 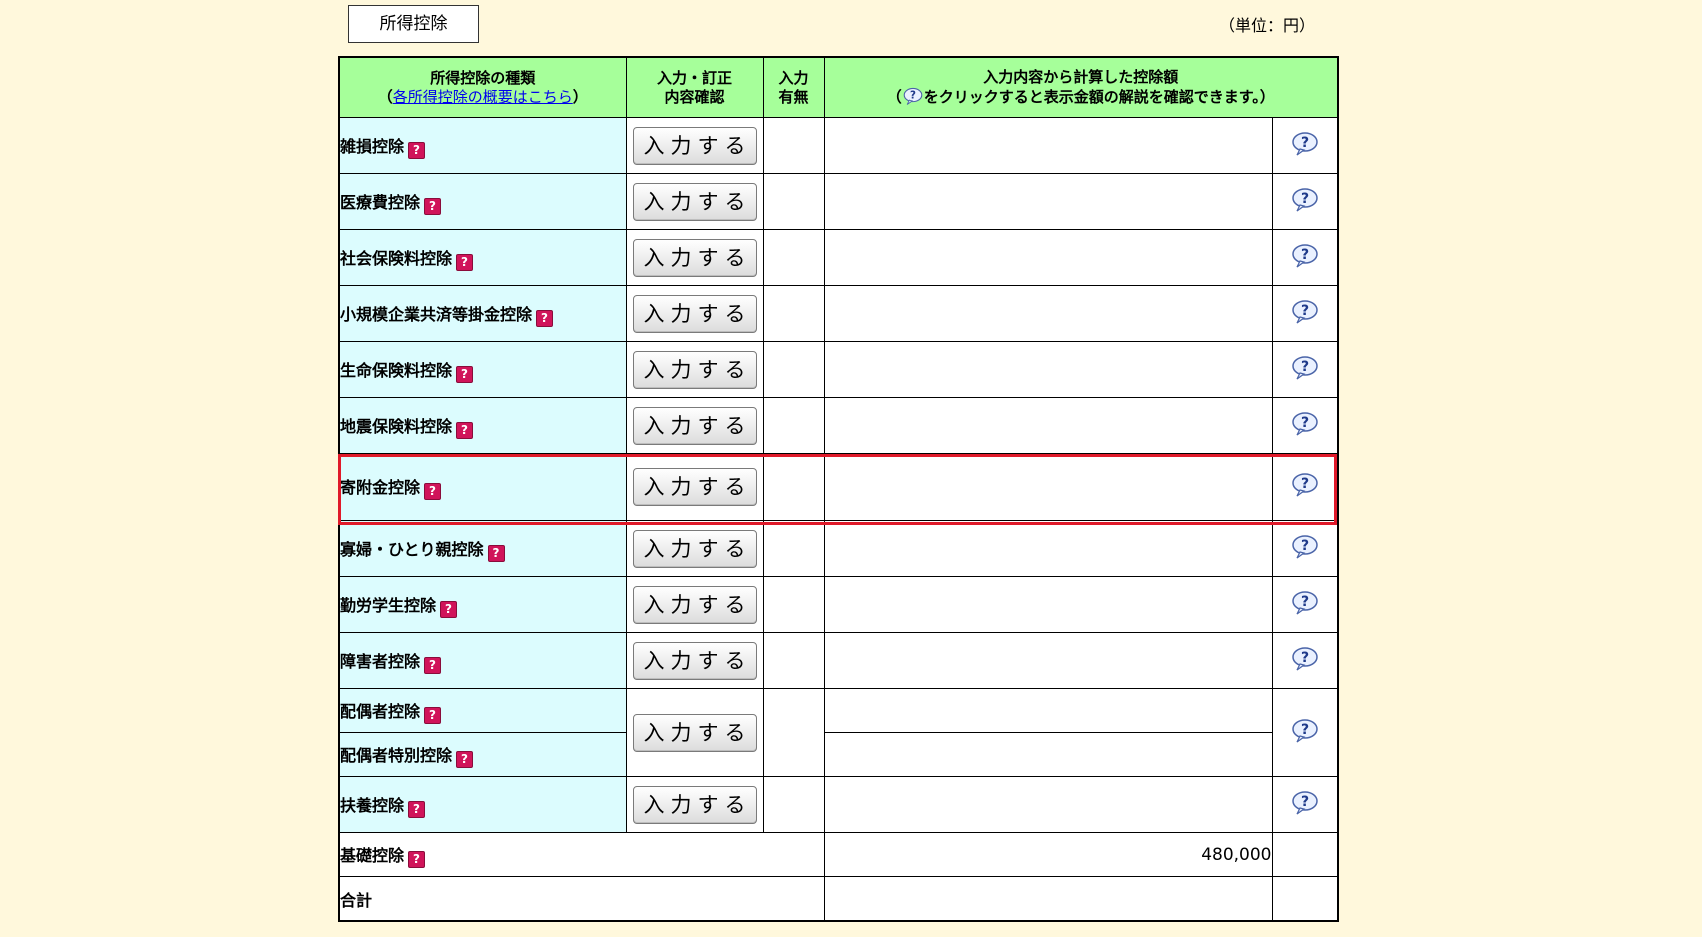 What do you see at coordinates (388, 605) in the screenshot?
I see `deduction-name: 勤労学生控除` at bounding box center [388, 605].